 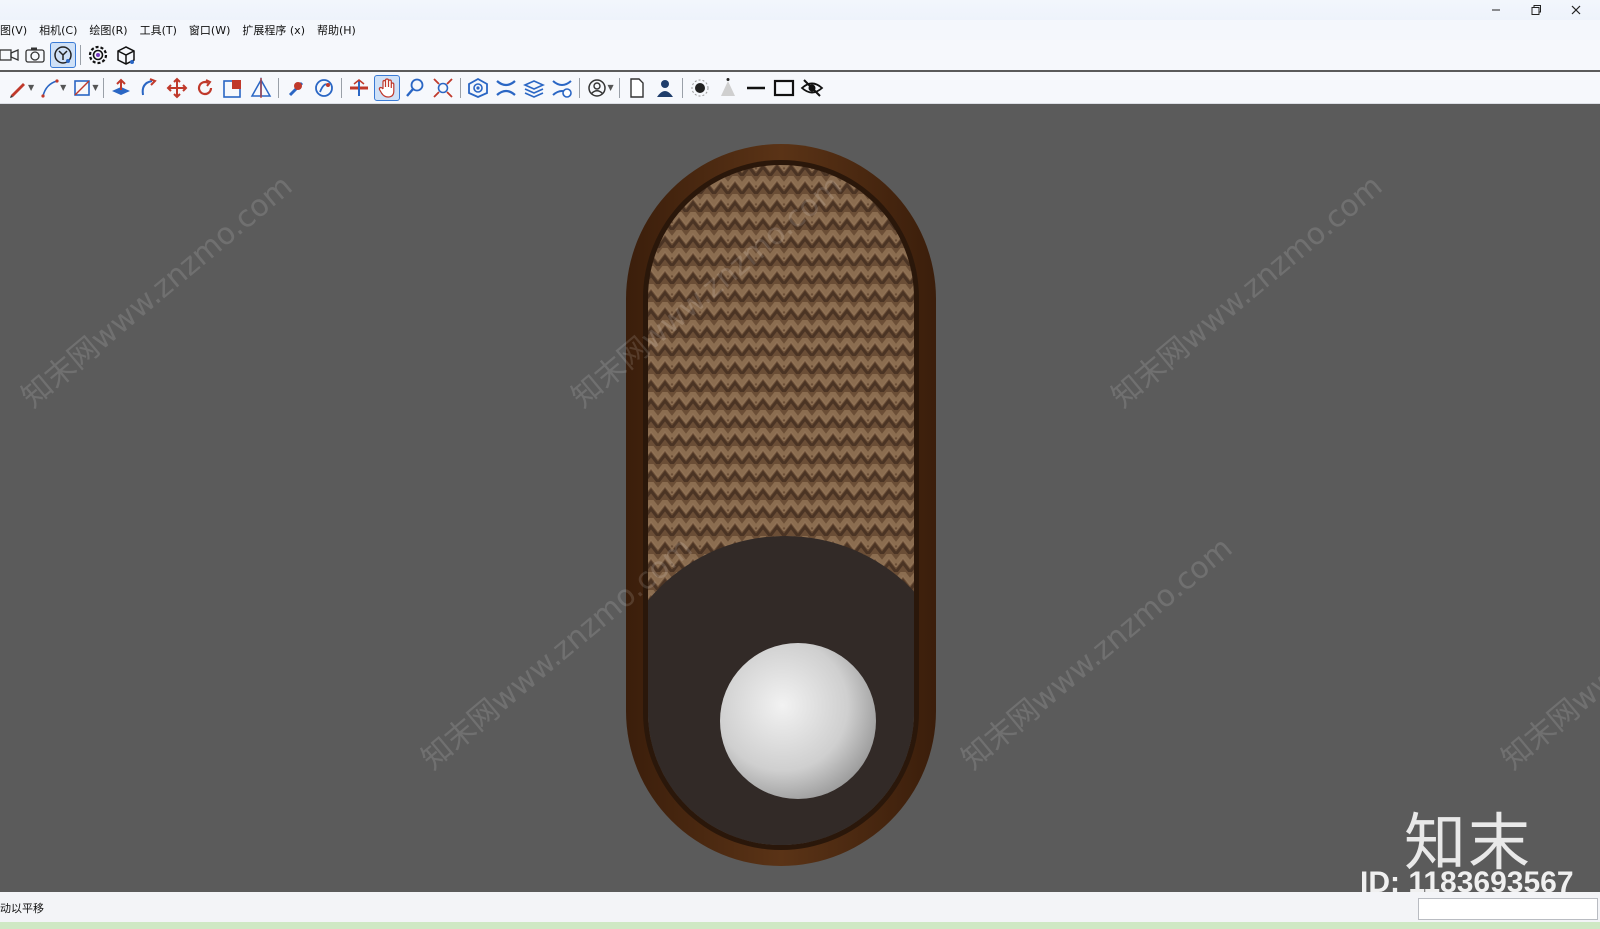 I want to click on menu-tools: 工具(T), so click(x=158, y=30).